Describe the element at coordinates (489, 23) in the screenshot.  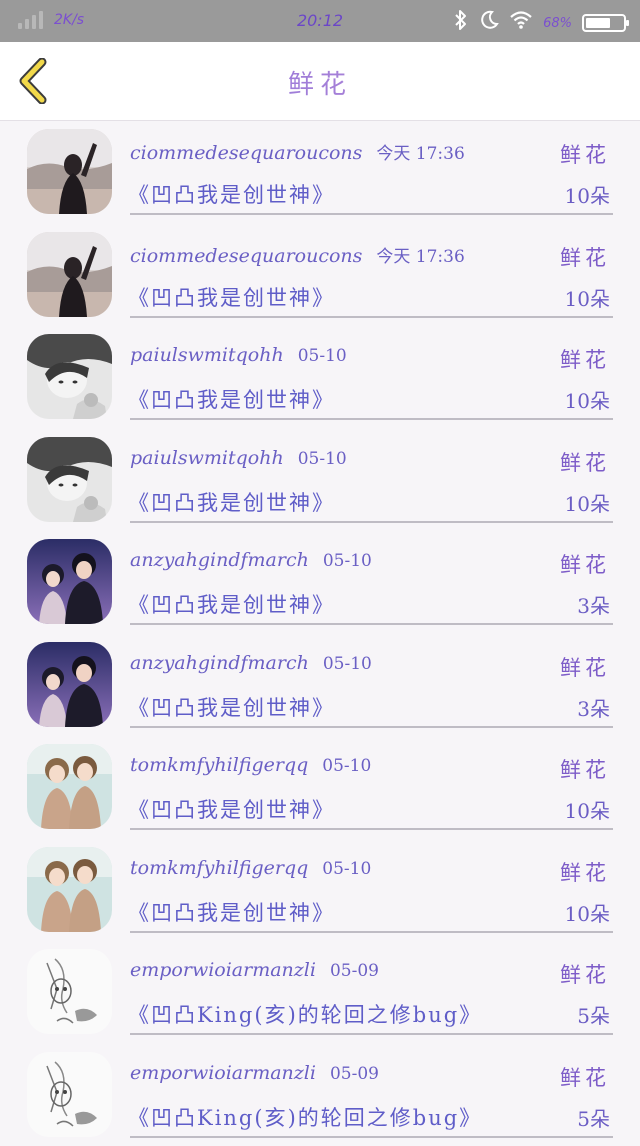
I see `moon-icon` at that location.